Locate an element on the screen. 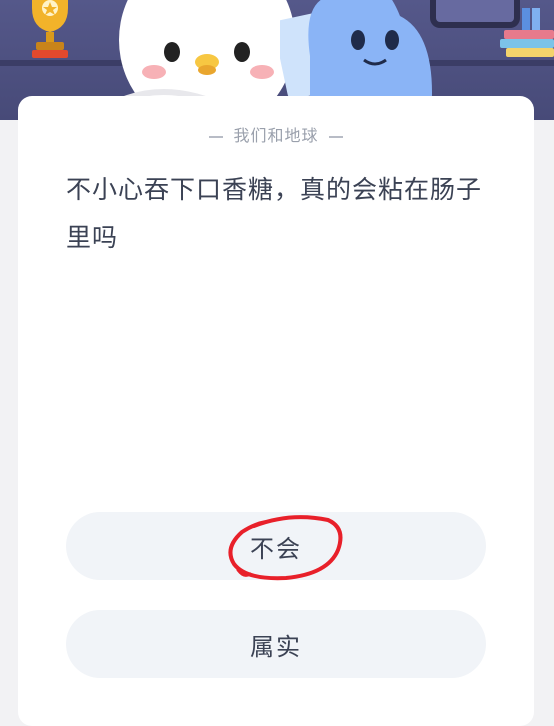 This screenshot has height=726, width=554. option-button-1: 不会 is located at coordinates (276, 546).